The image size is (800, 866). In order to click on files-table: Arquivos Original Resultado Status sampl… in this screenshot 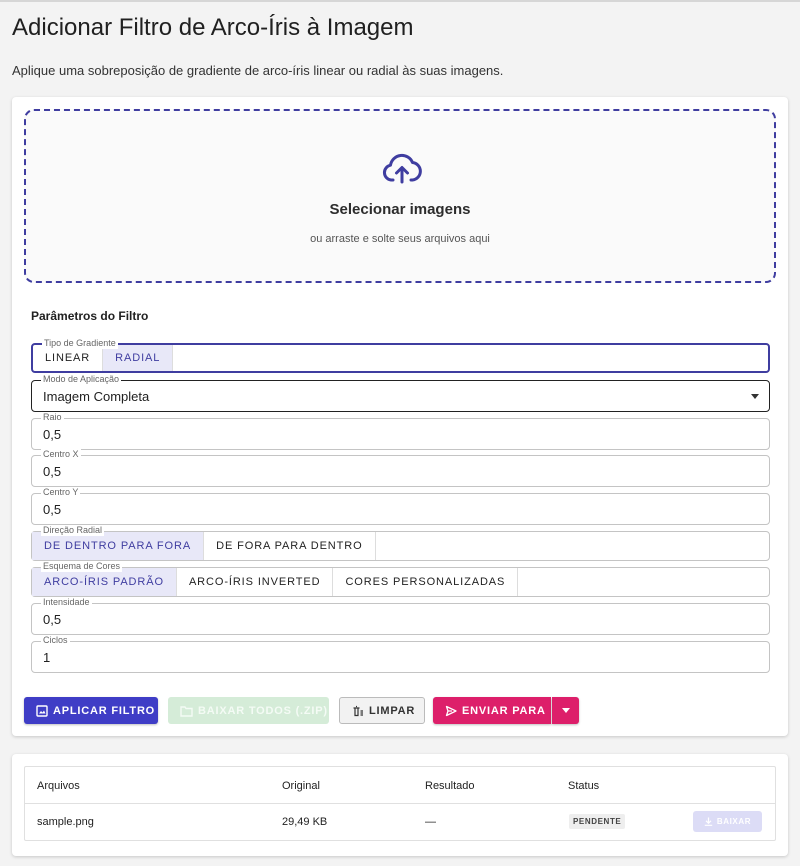, I will do `click(400, 803)`.